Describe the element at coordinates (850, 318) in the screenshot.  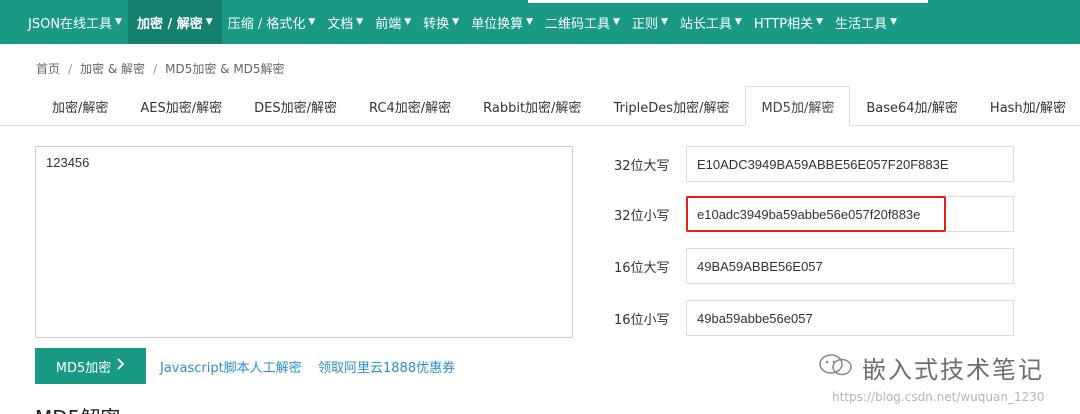
I see `result-lower16-field: 49ba59abbe56e057` at that location.